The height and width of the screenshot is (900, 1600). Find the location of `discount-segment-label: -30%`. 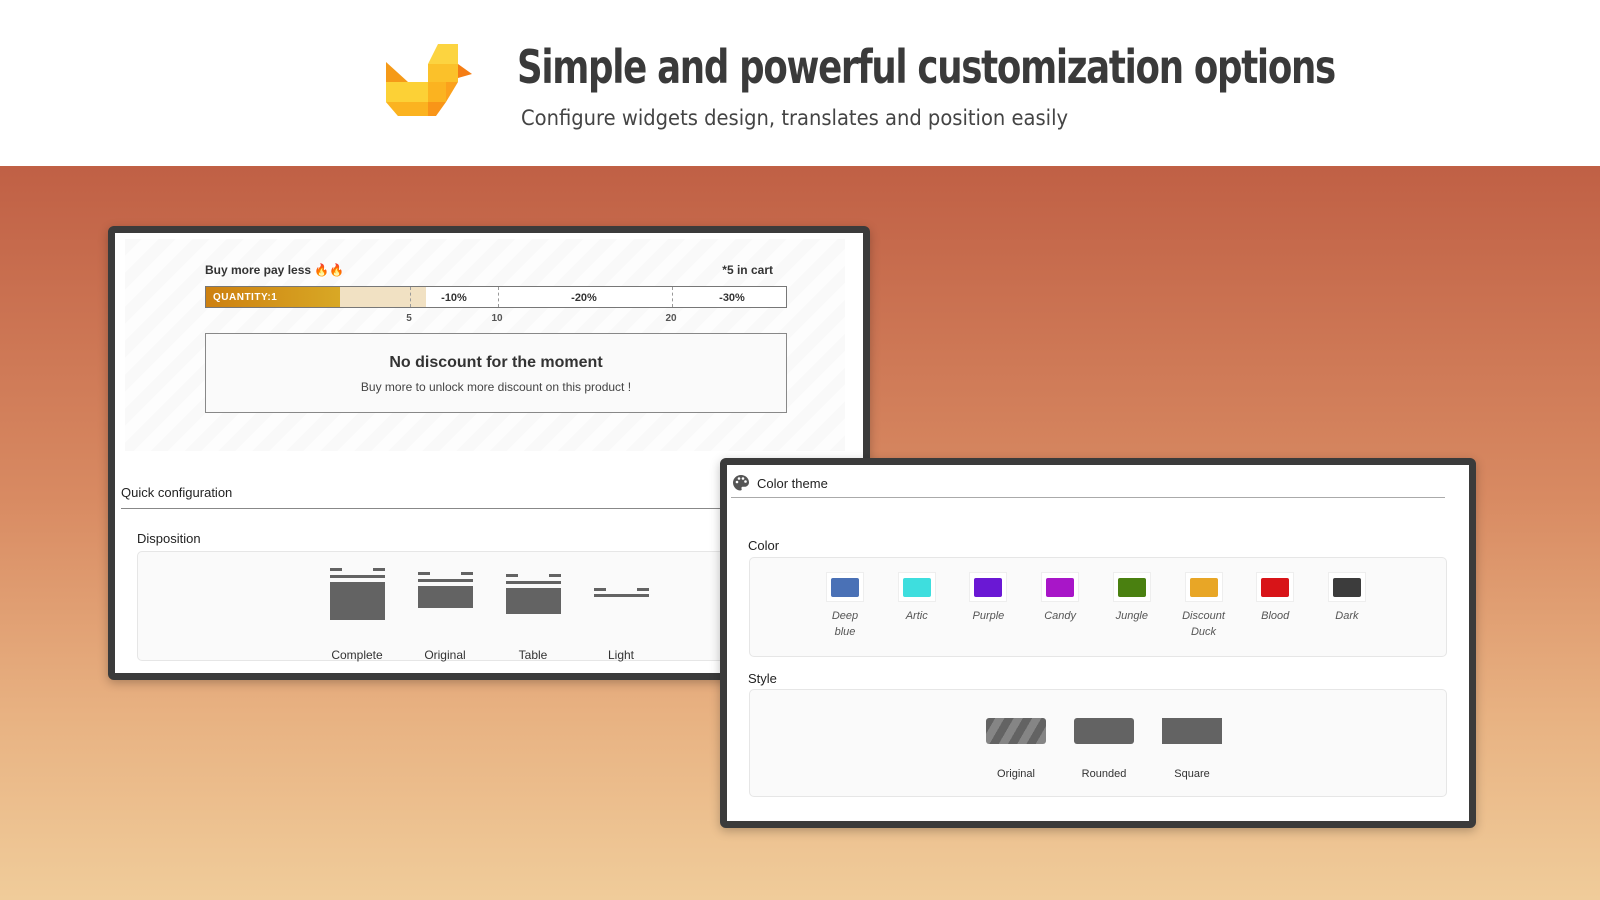

discount-segment-label: -30% is located at coordinates (732, 298).